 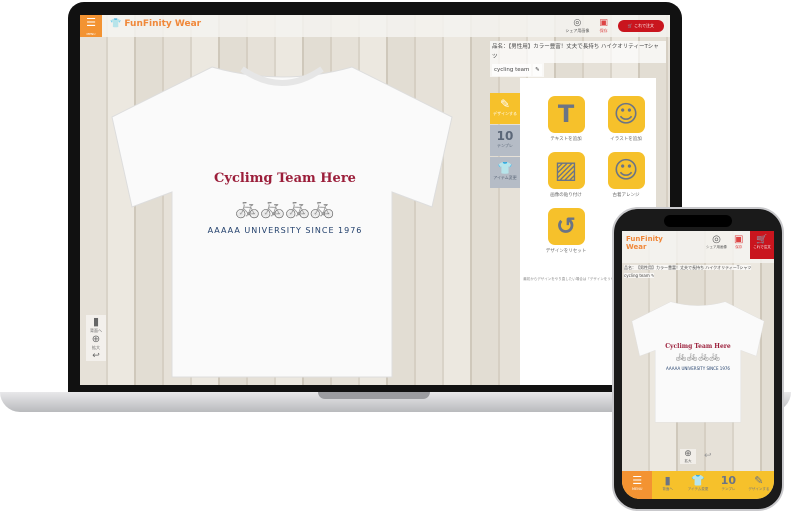 I want to click on reset-design-button: ↺ デザインをリセット, so click(x=566, y=231).